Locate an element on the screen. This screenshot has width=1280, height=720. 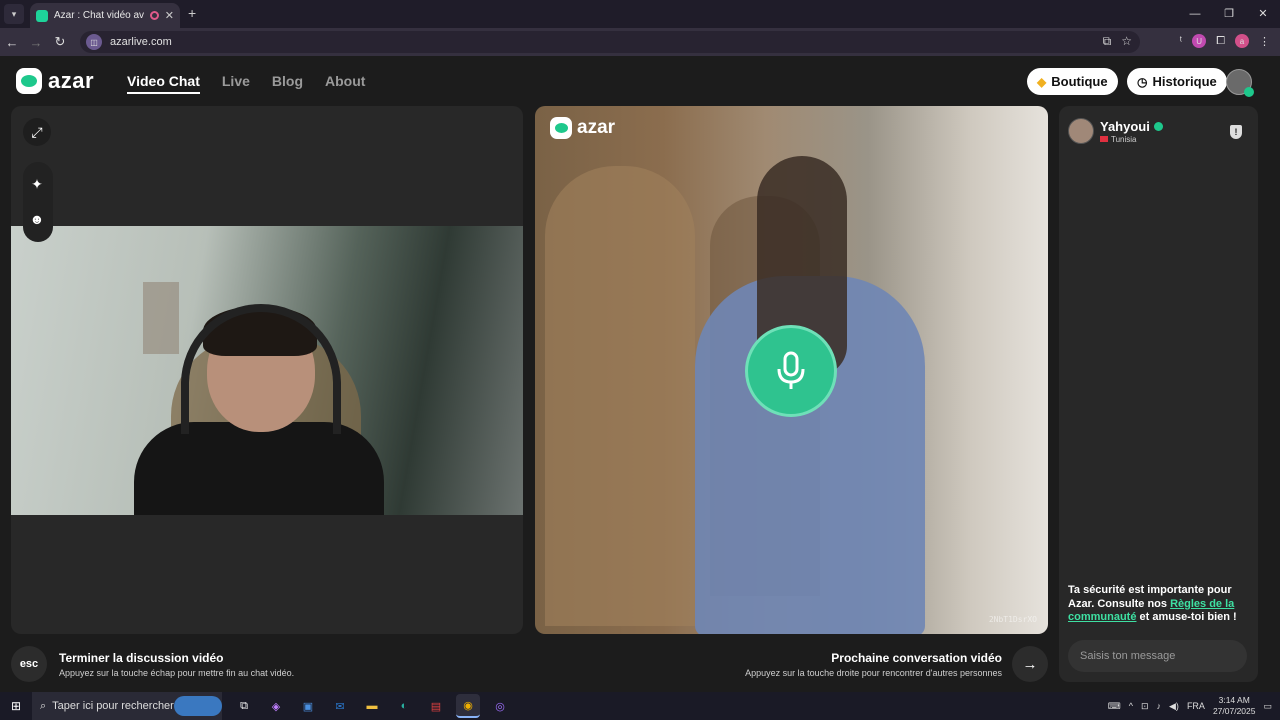
forward-arrow-icon: → is located at coordinates (36, 42).